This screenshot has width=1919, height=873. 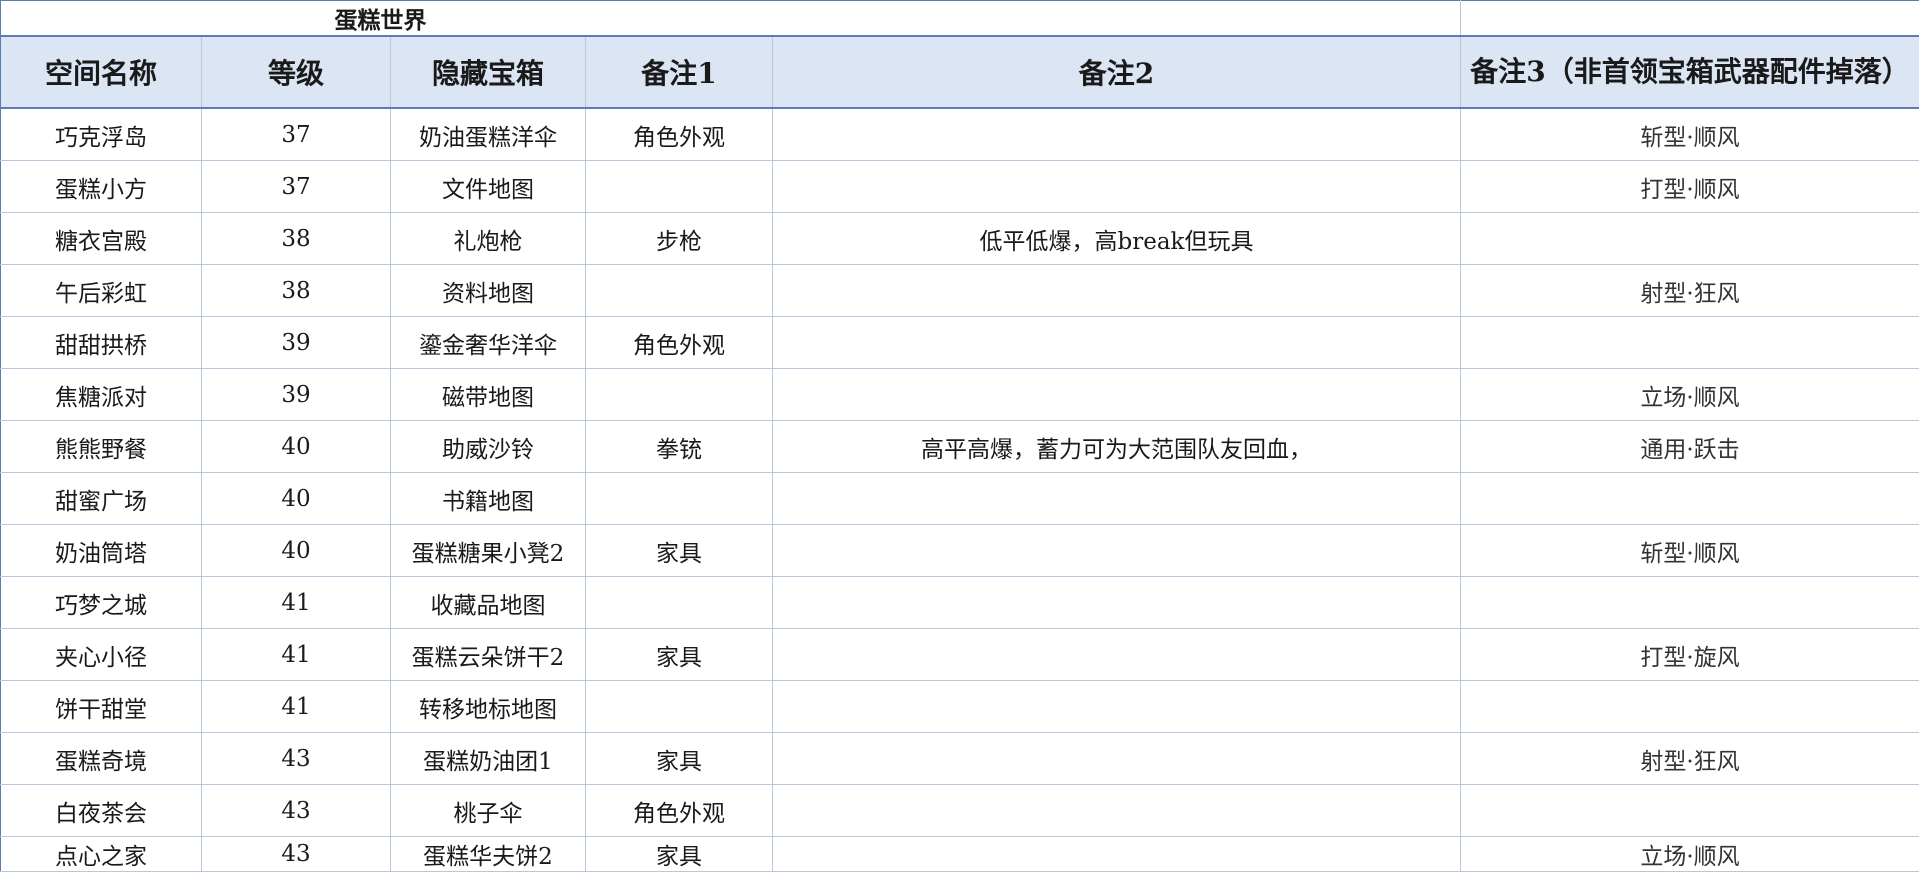 I want to click on cell-hidden-chest: 桃子伞, so click(x=488, y=810).